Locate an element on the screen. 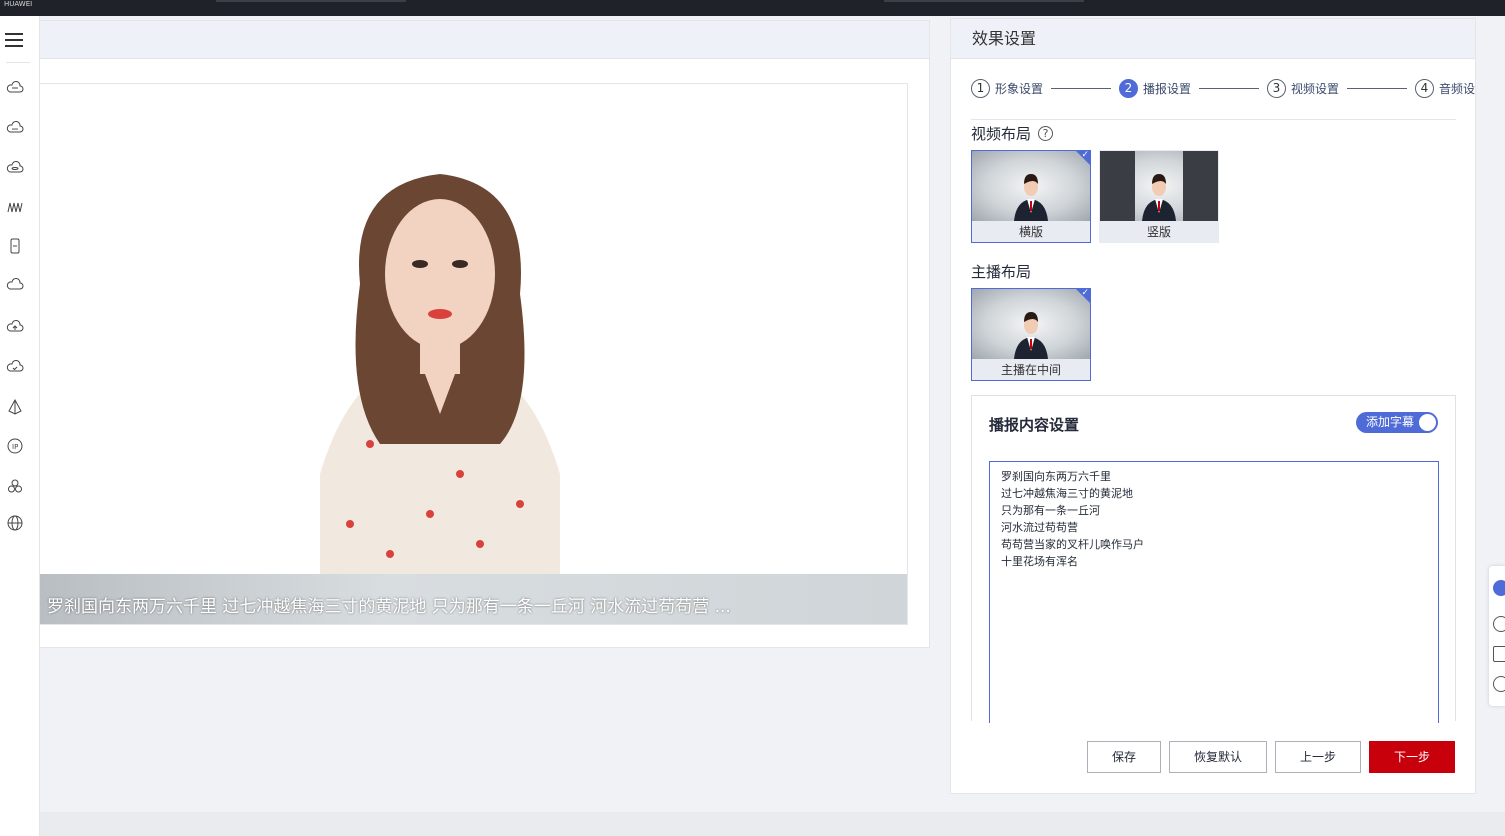 This screenshot has height=836, width=1505. cloud-upload-icon is located at coordinates (15, 327).